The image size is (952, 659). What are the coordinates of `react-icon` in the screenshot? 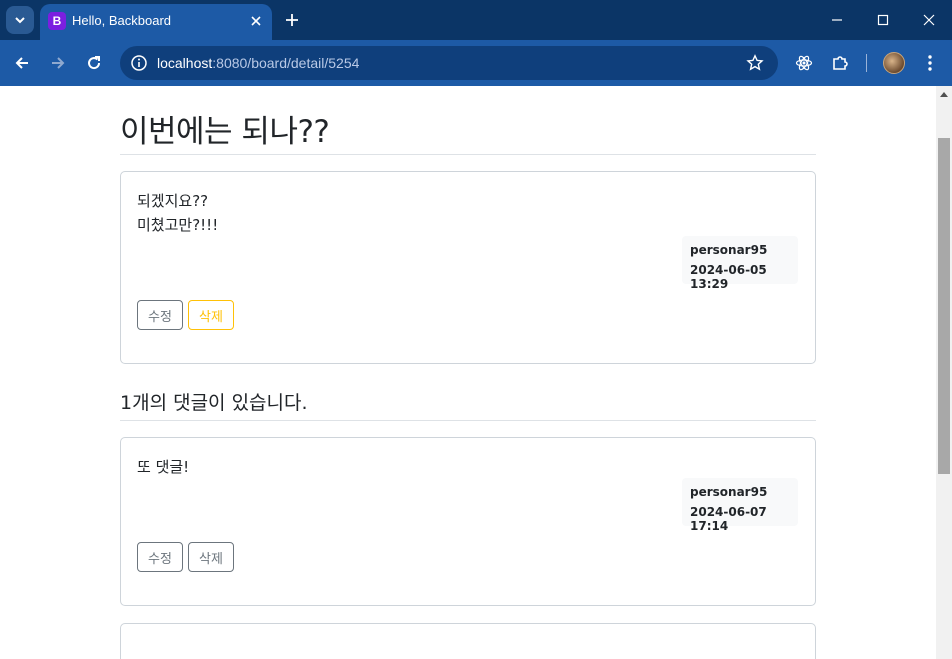 It's located at (804, 63).